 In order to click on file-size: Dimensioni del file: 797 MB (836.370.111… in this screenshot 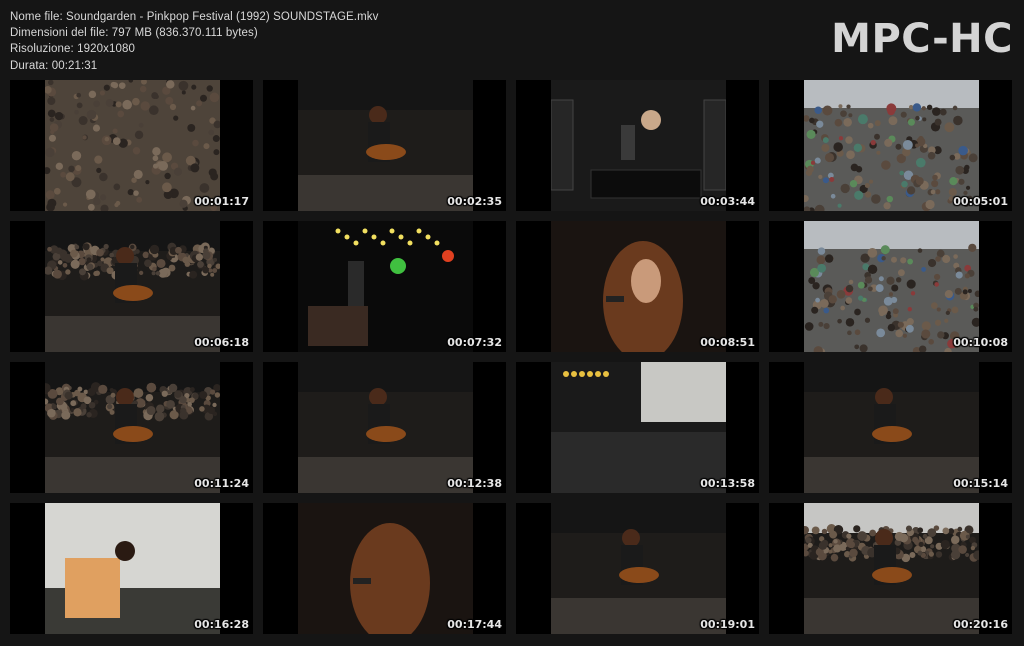, I will do `click(134, 33)`.